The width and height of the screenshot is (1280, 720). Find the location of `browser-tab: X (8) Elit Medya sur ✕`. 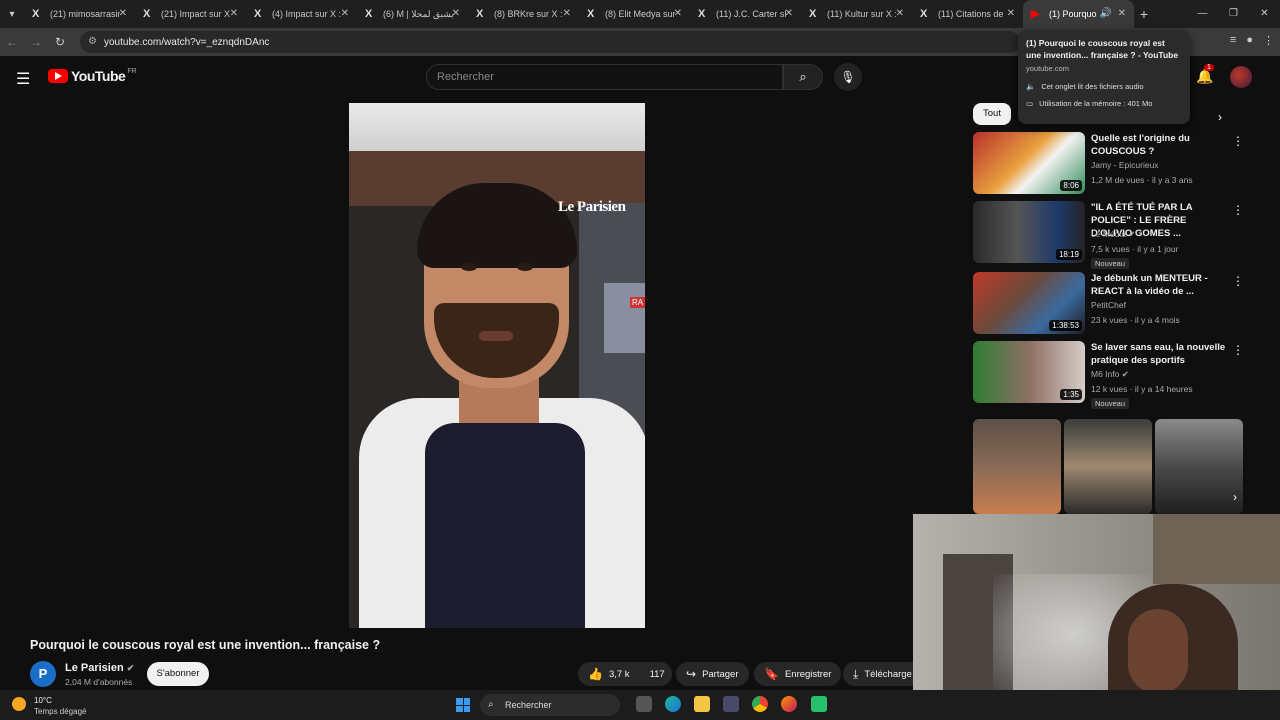

browser-tab: X (8) Elit Medya sur ✕ is located at coordinates (634, 14).